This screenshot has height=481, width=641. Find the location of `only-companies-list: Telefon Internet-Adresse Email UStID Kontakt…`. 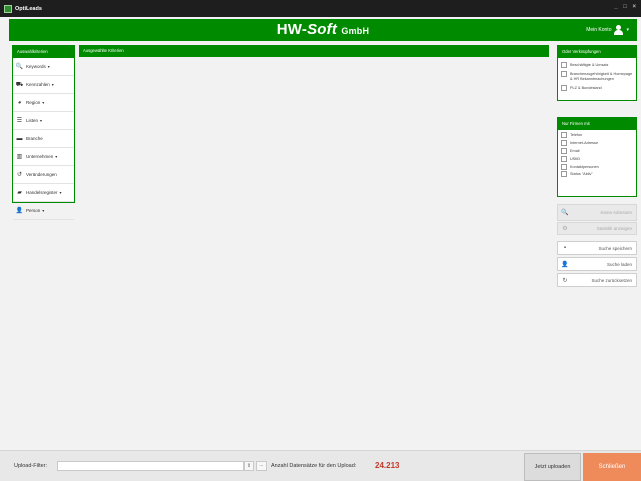

only-companies-list: Telefon Internet-Adresse Email UStID Kontakt… is located at coordinates (597, 154).